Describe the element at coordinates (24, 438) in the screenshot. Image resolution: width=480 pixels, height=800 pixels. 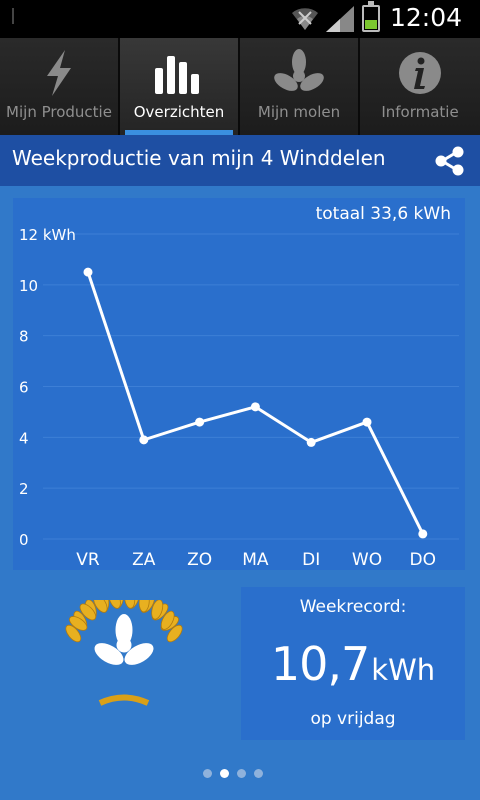
I see `y-tick-label: 4` at that location.